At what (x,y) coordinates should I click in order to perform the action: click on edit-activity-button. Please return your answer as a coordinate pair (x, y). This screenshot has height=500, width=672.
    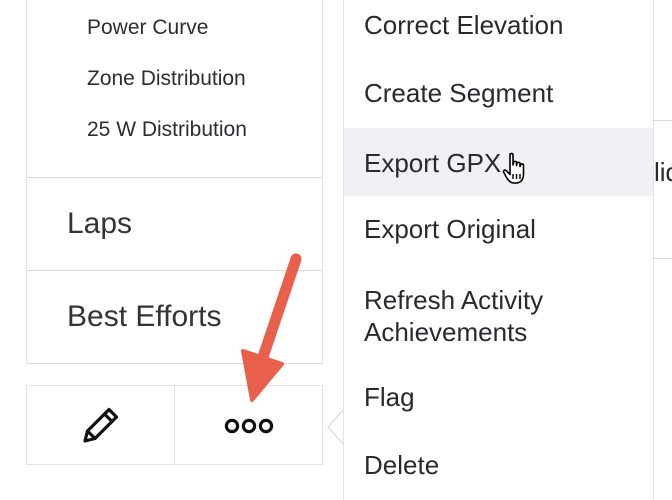
    Looking at the image, I should click on (100, 425).